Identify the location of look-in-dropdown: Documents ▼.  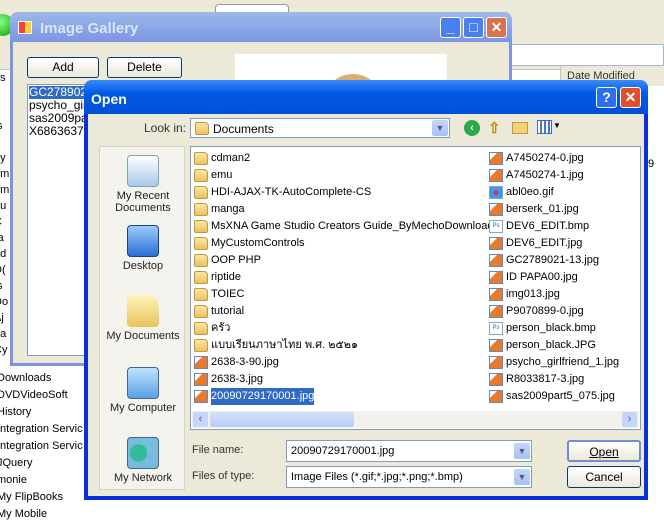
(320, 128).